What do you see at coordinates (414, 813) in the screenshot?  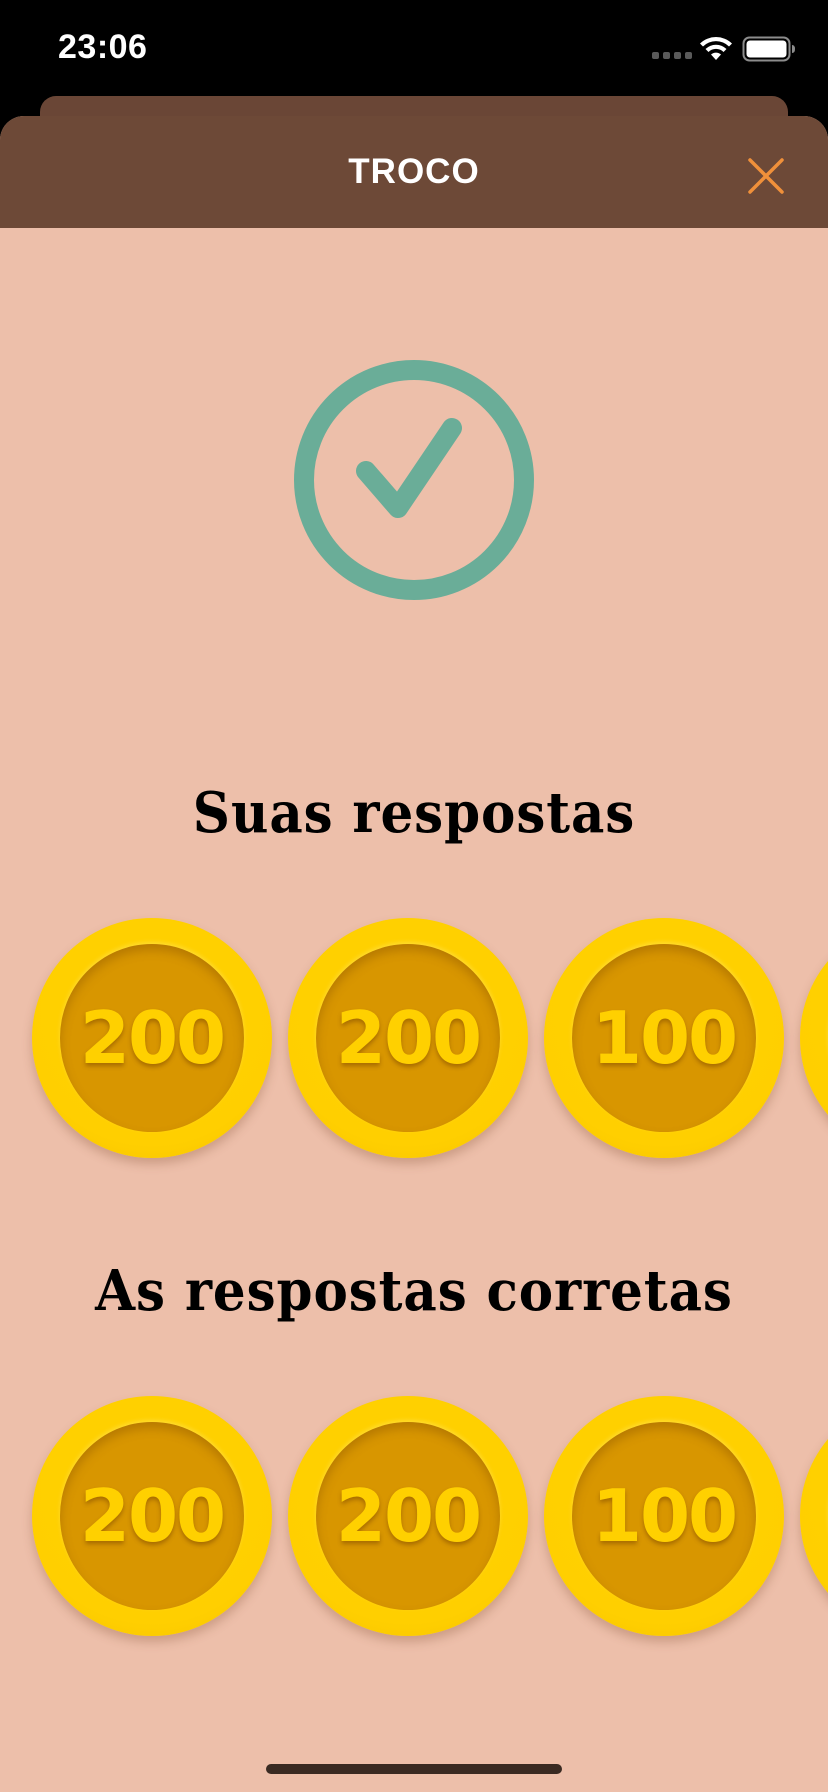 I see `your-answers-title: Suas respostas` at bounding box center [414, 813].